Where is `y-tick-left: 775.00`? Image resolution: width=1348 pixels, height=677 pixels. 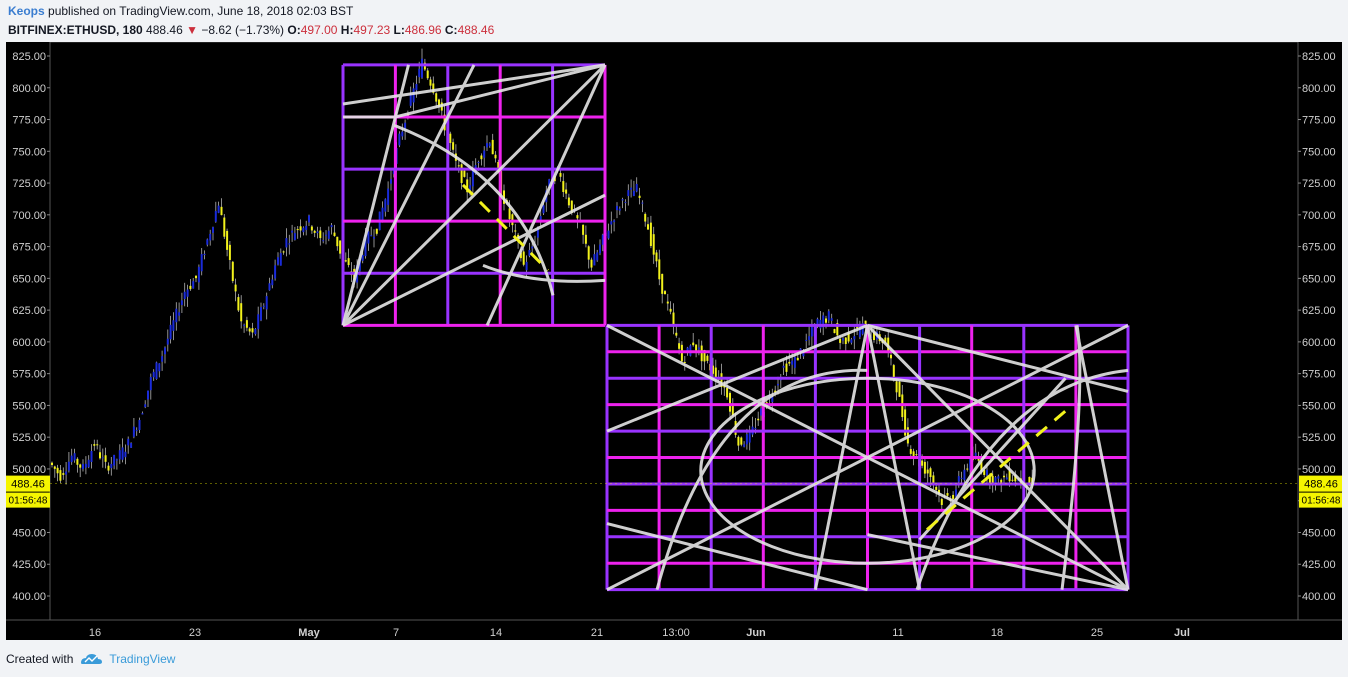
y-tick-left: 775.00 is located at coordinates (29, 121).